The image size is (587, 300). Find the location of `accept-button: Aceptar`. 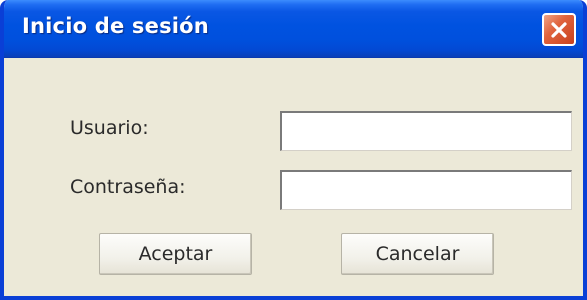

accept-button: Aceptar is located at coordinates (175, 254).